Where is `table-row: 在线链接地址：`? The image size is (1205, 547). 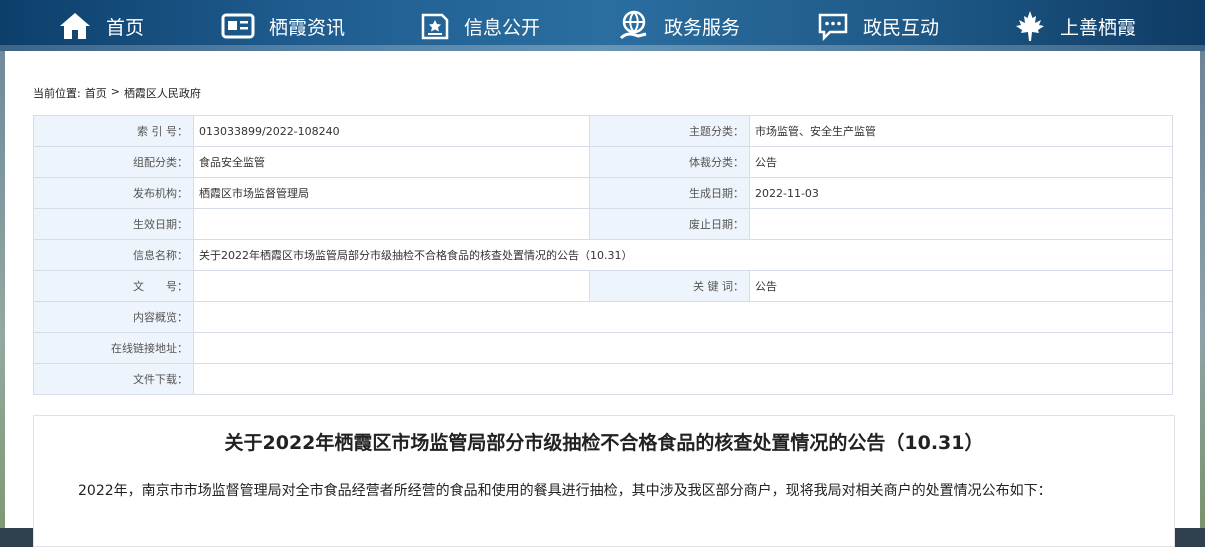 table-row: 在线链接地址： is located at coordinates (603, 348).